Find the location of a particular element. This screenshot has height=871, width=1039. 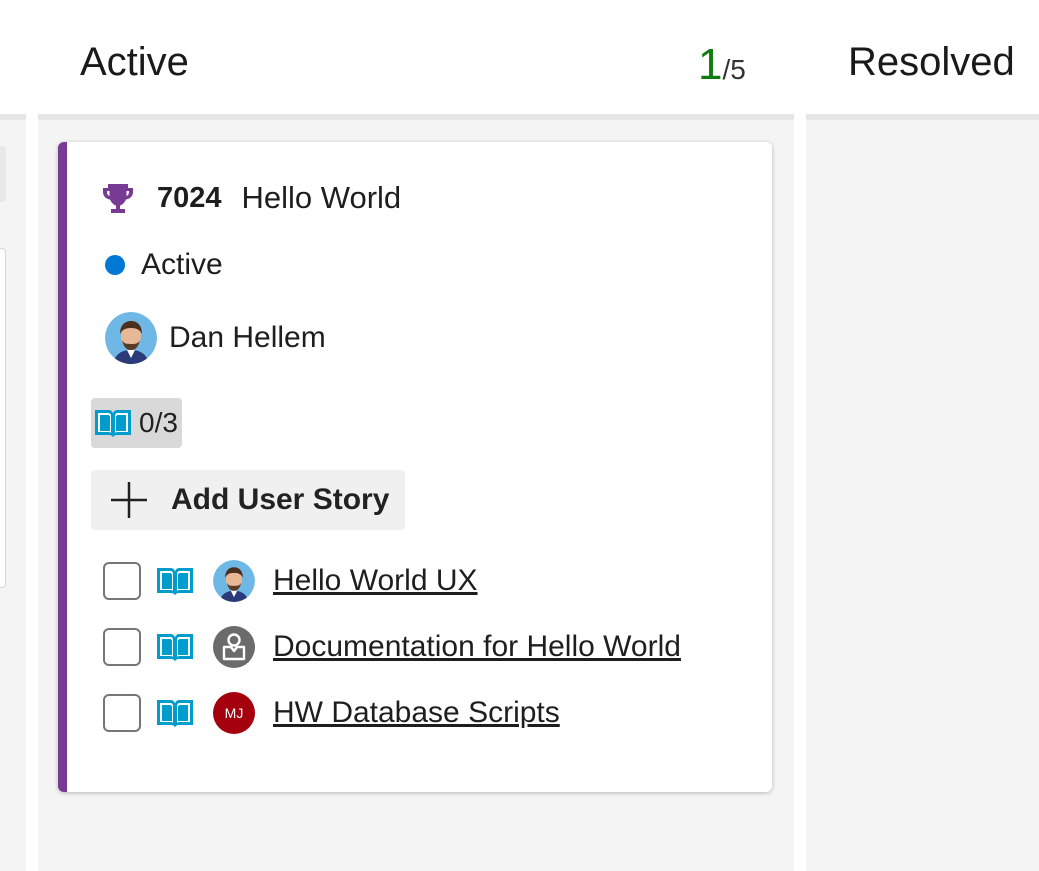

list-item: MJ HW Database Scripts is located at coordinates (331, 713).